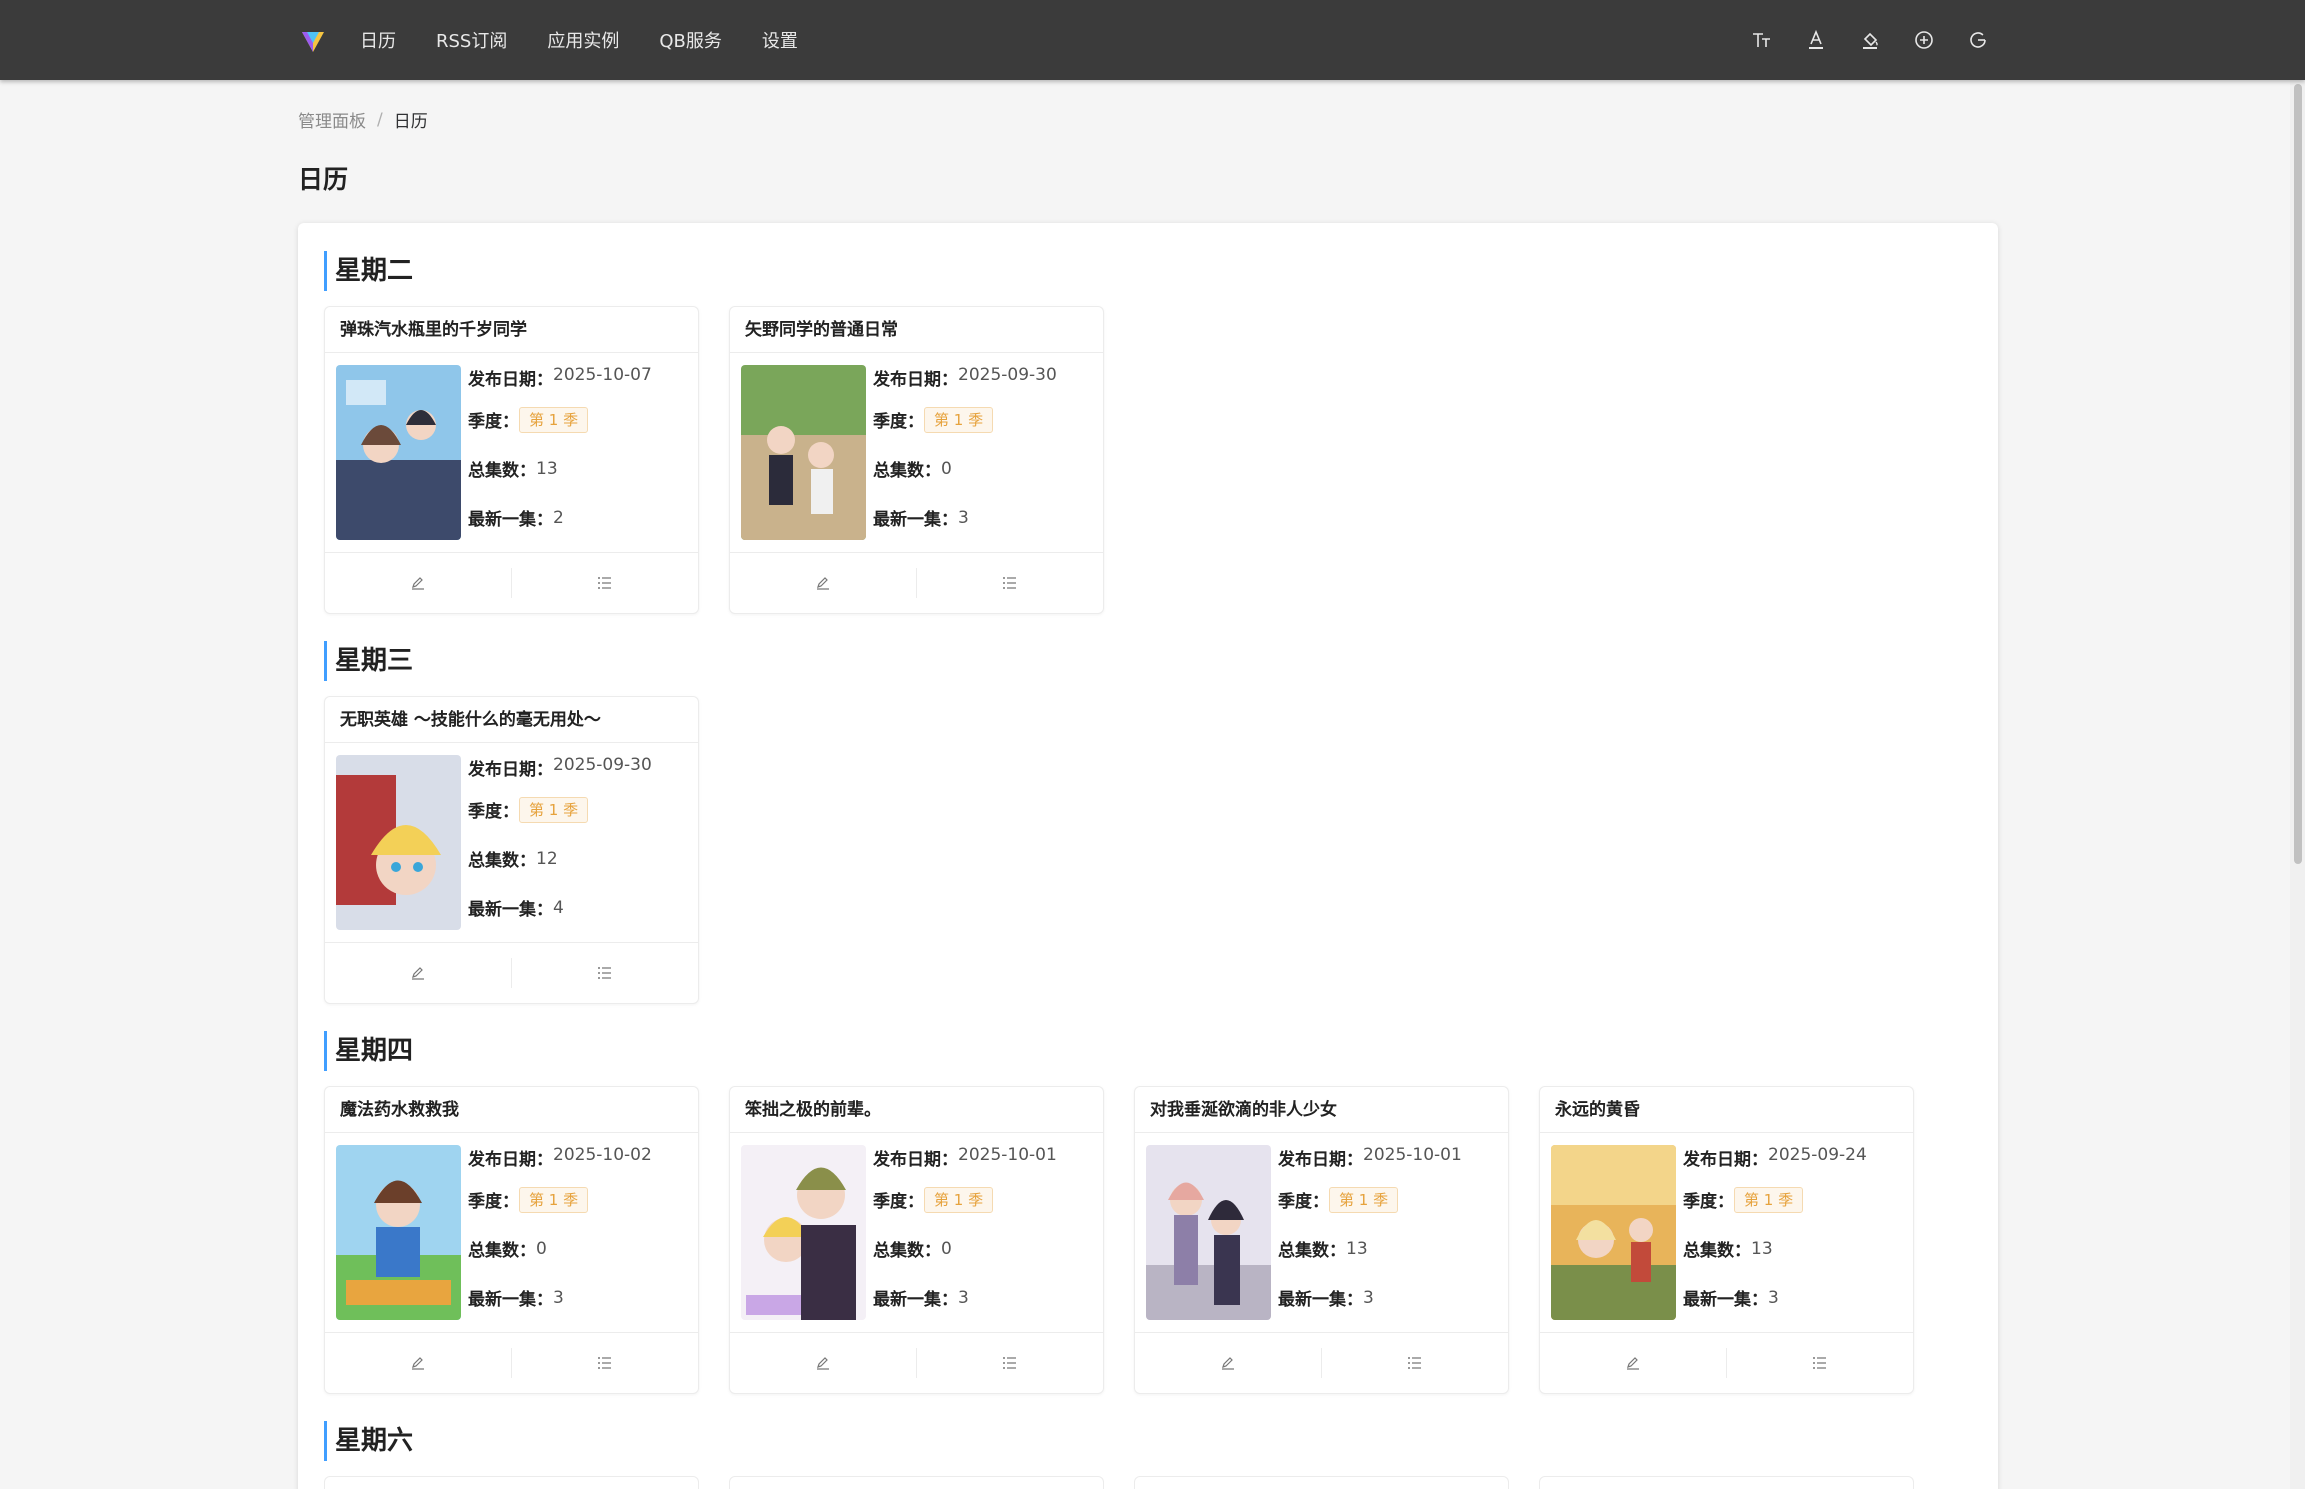  Describe the element at coordinates (471, 40) in the screenshot. I see `nav-item-rss: RSS订阅` at that location.